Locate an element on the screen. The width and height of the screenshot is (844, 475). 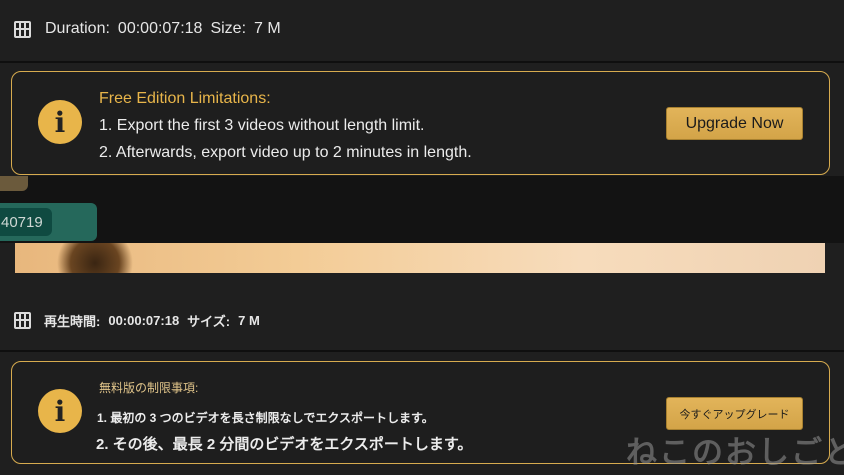
size-label: サイズ: is located at coordinates (209, 321).